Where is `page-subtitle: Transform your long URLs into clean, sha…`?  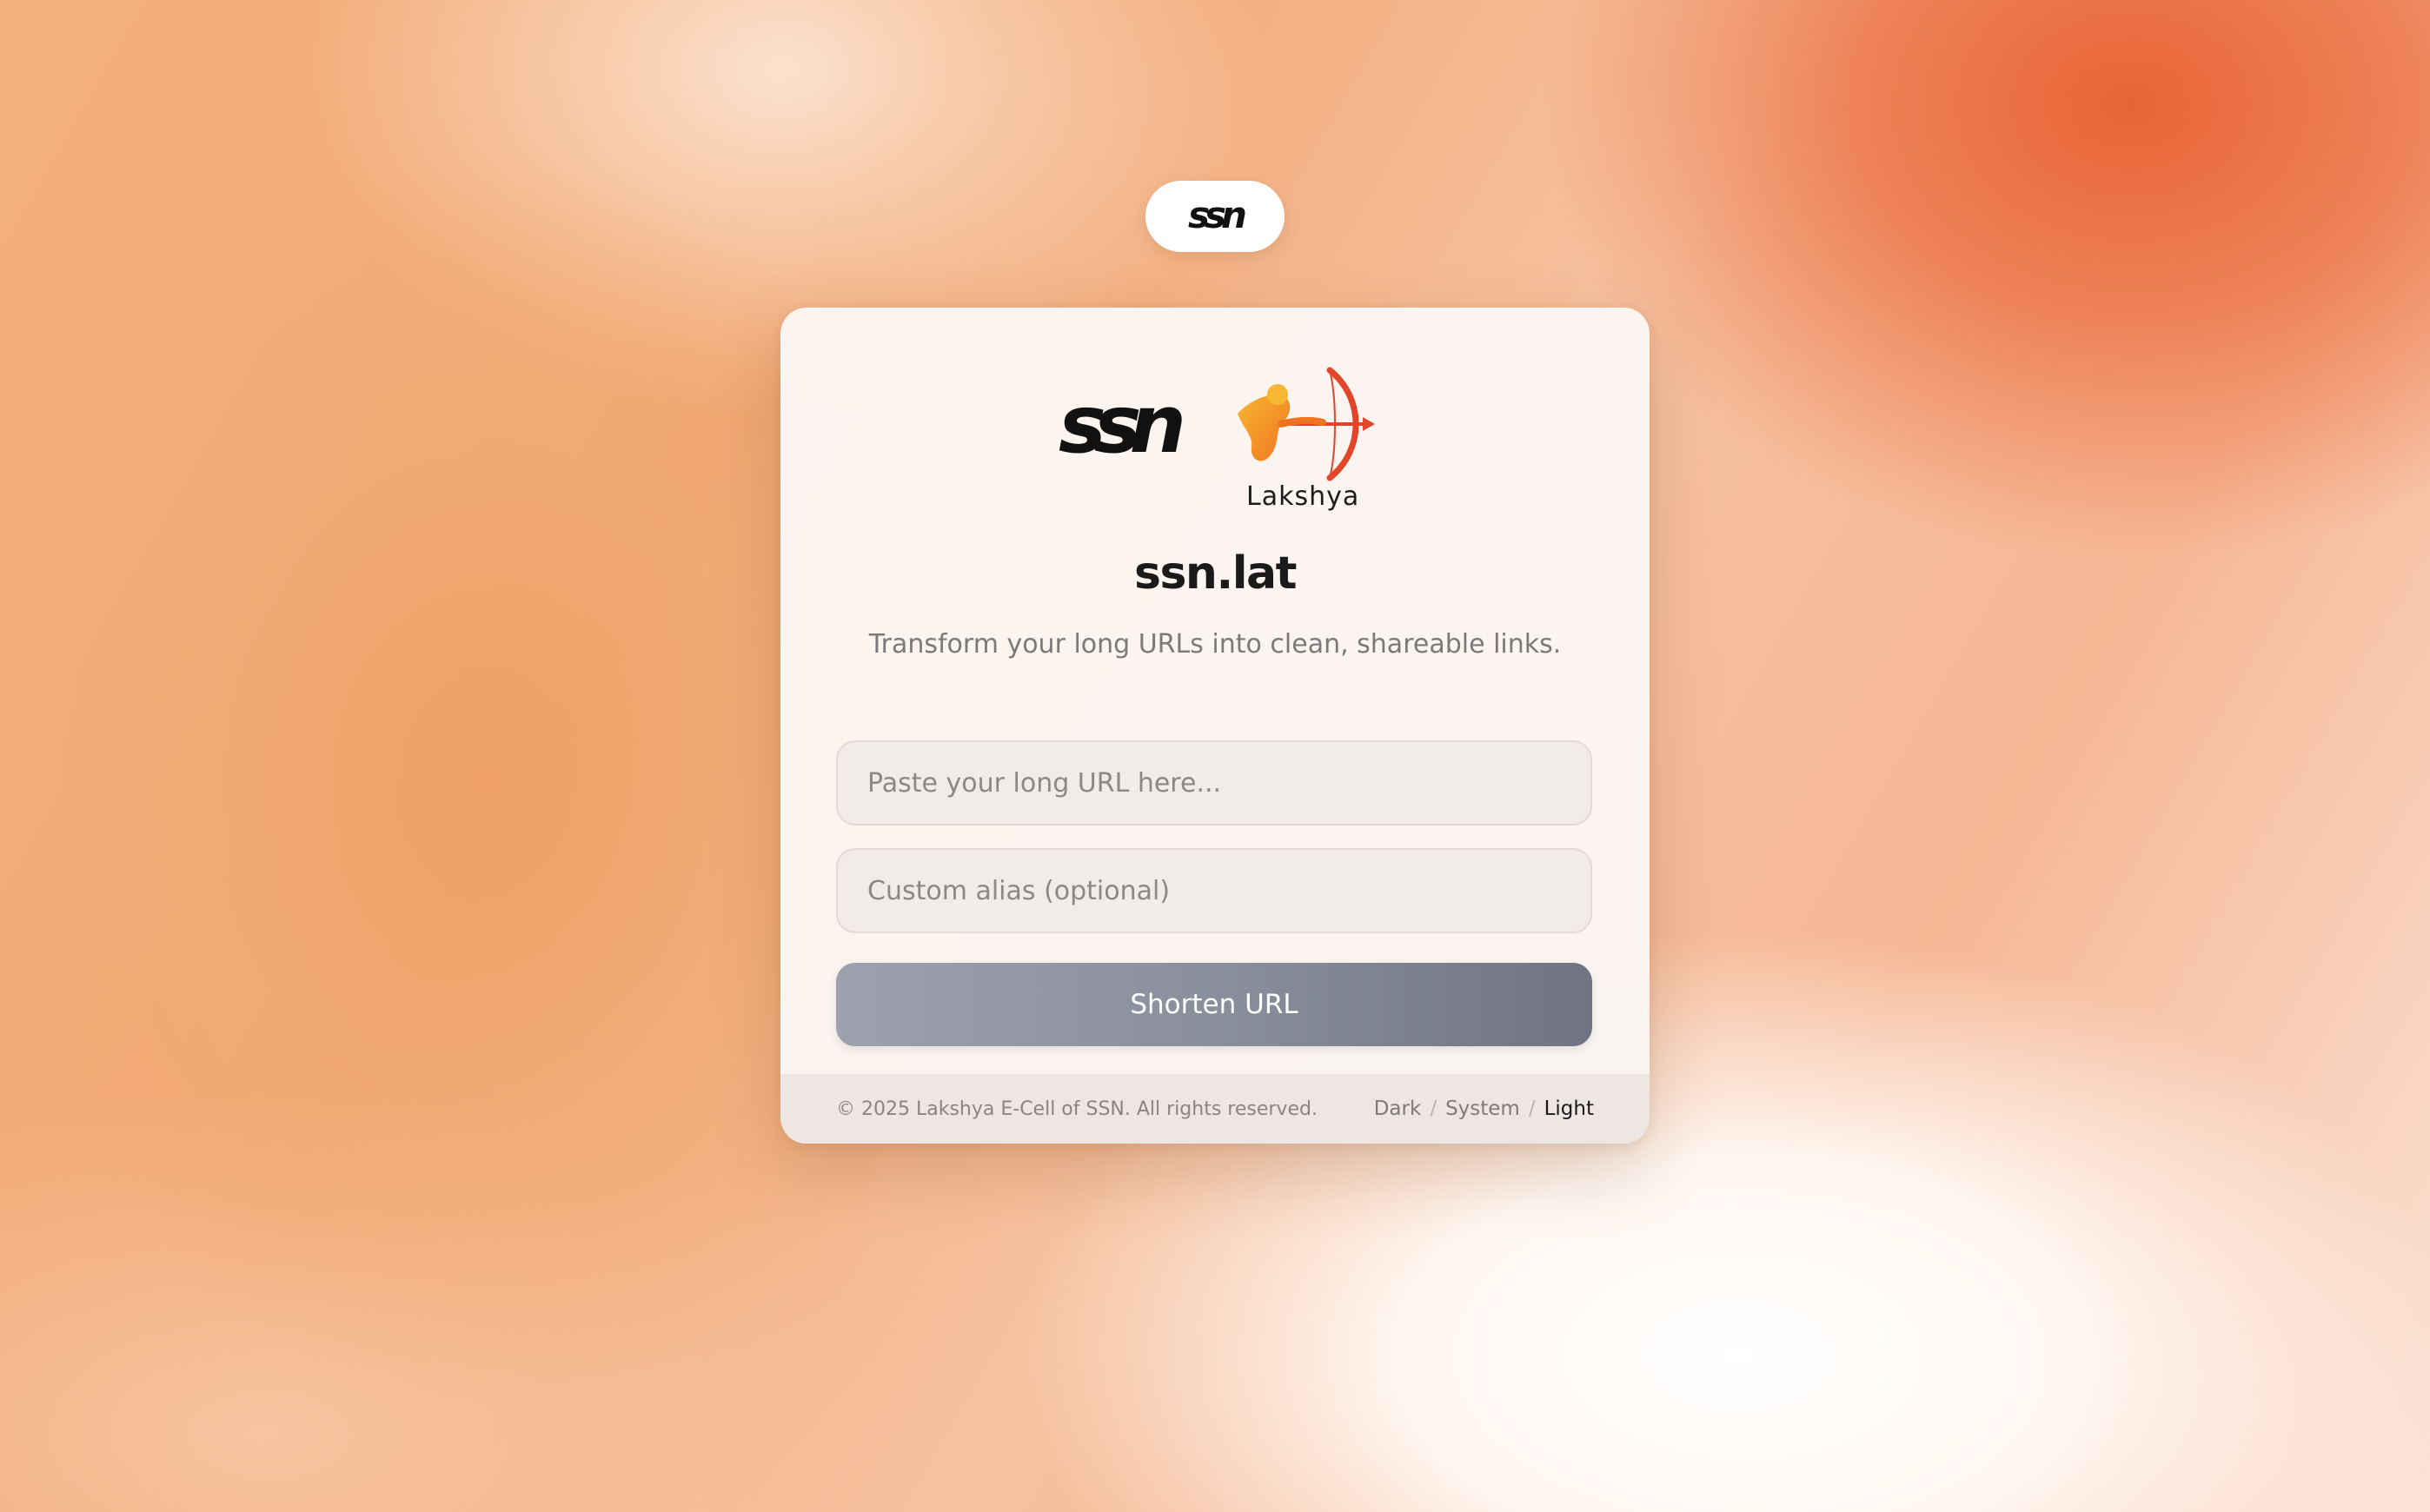 page-subtitle: Transform your long URLs into clean, sha… is located at coordinates (1215, 644).